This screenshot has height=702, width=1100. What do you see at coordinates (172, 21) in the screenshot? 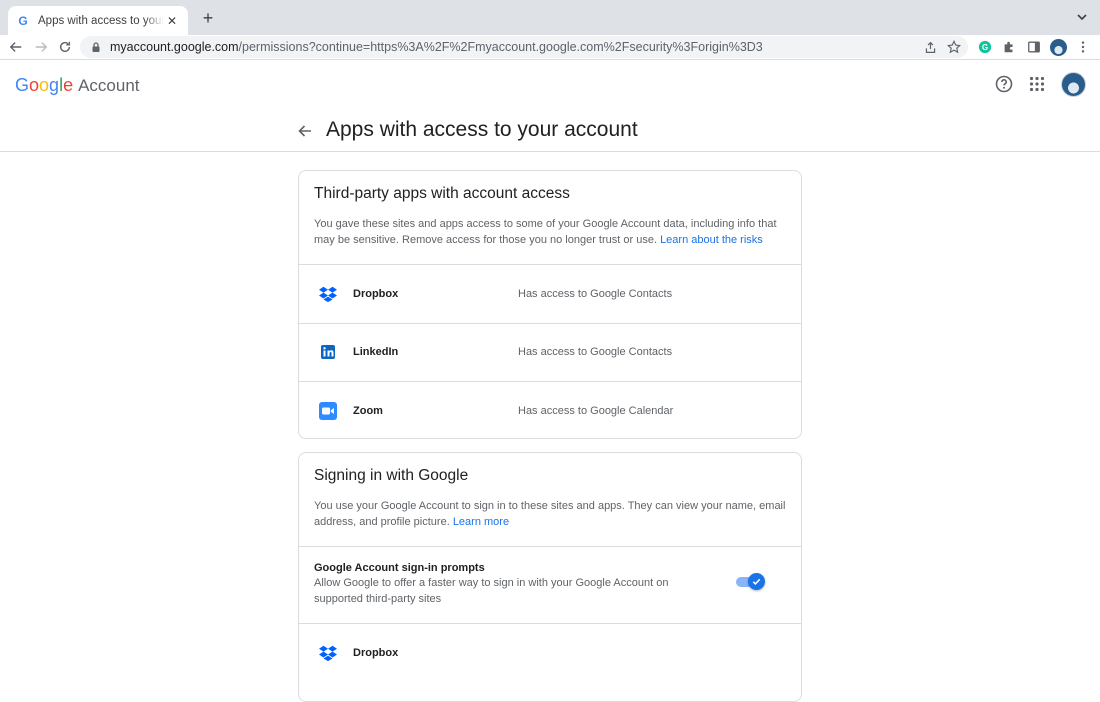
I see `close-tab-icon: ✕` at bounding box center [172, 21].